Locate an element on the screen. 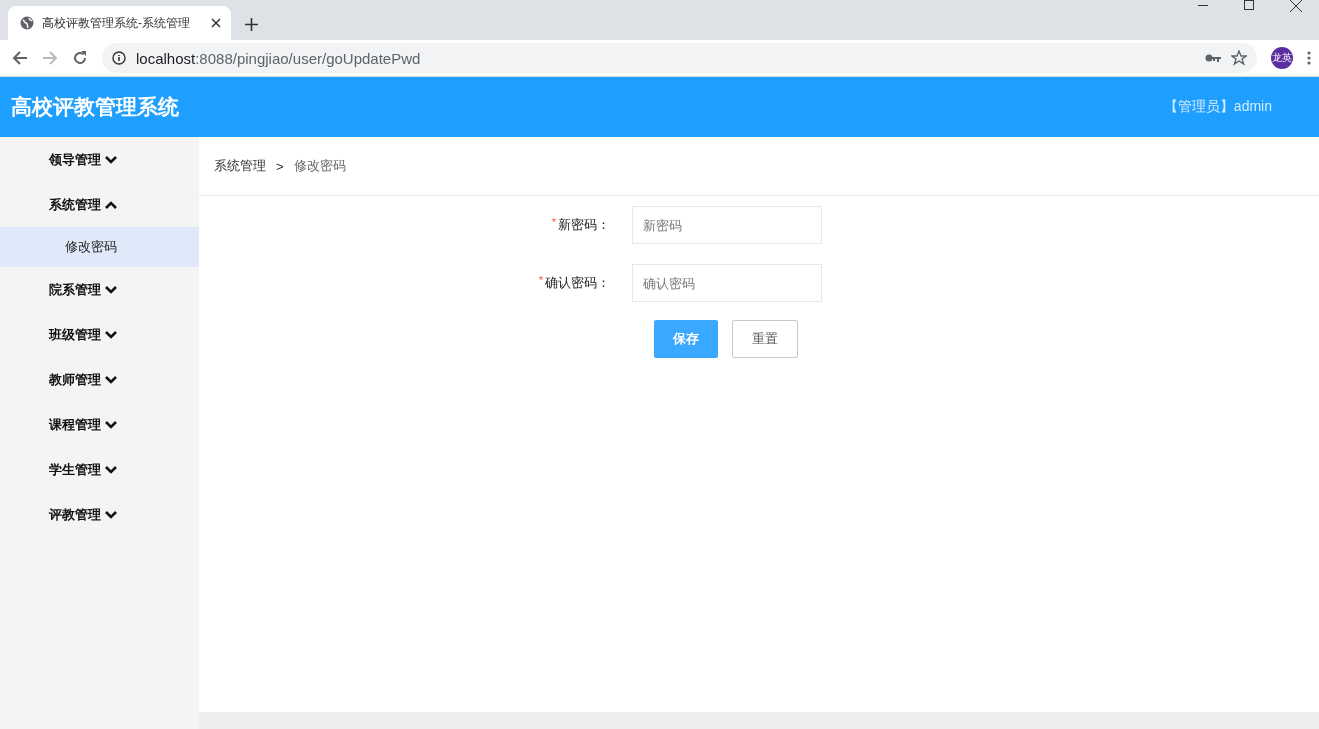  field-label: *新密码： is located at coordinates (580, 225).